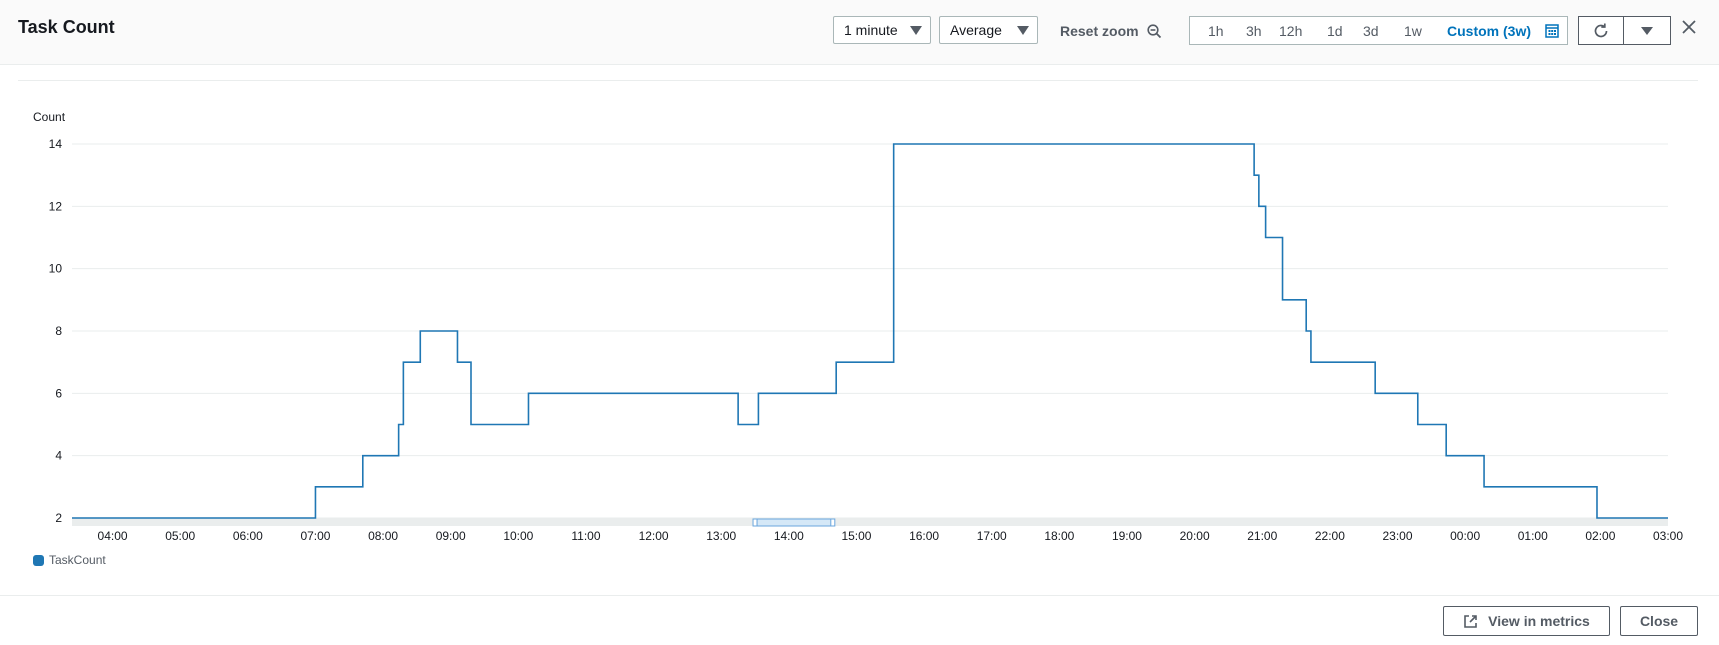  I want to click on y-tick-label: 6, so click(58, 393).